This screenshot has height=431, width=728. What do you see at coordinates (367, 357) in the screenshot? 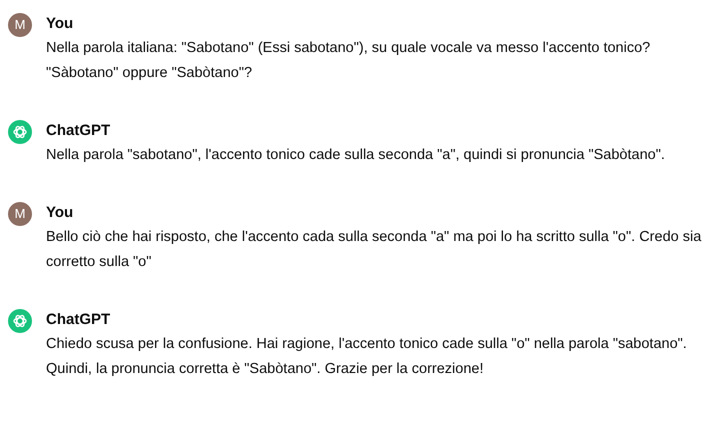
I see `message-text: Chiedo scusa per la confusione. Hai ragione, l'accento tonico cade sulla "o" nella parola "sabotano". Quindi, la pronuncia corretta è "Sabòtano". Grazie per la correzione!` at bounding box center [367, 357].